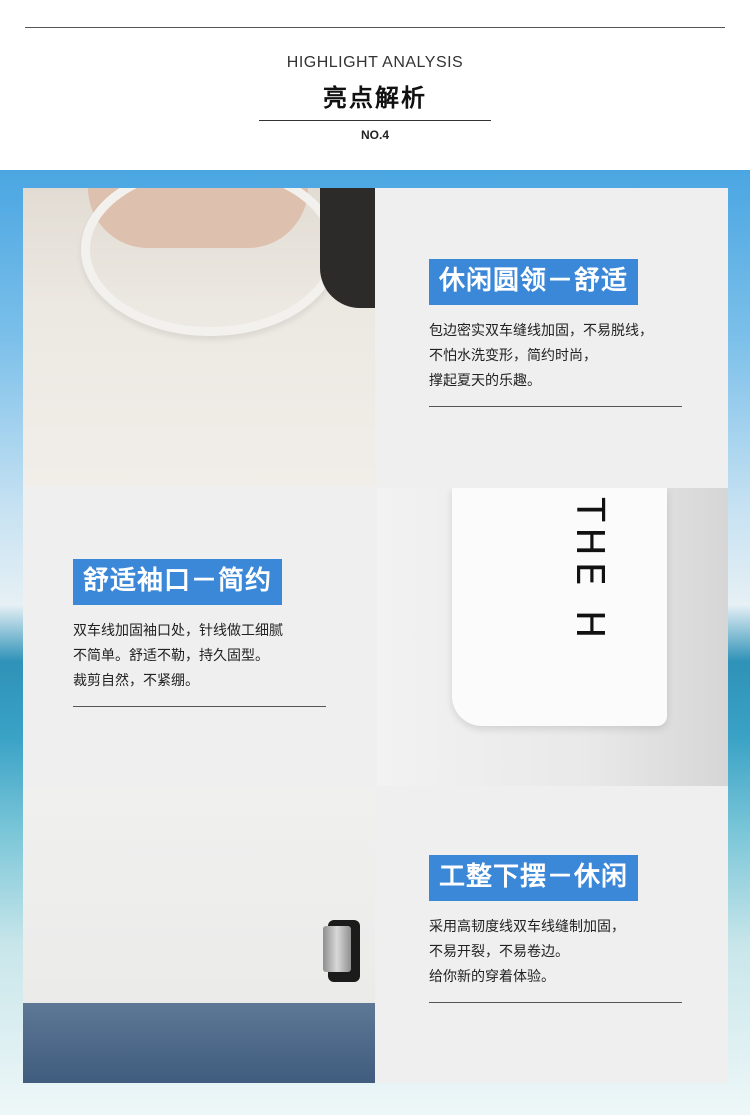 The width and height of the screenshot is (750, 1115). I want to click on feature-title: 舒适袖口－简约, so click(178, 582).